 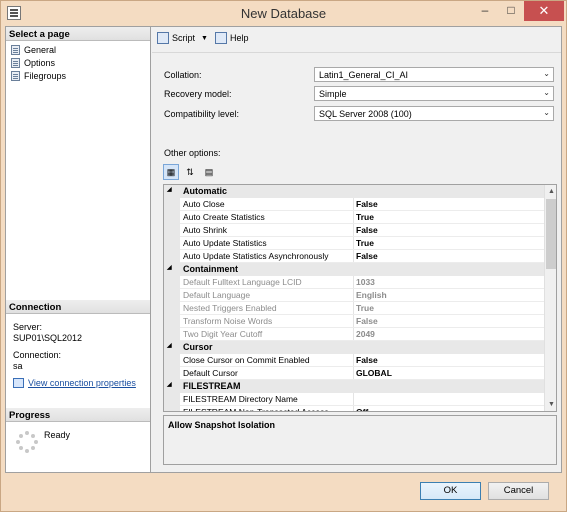 What do you see at coordinates (354, 386) in the screenshot?
I see `grid-category-row: ◢ FILESTREAM` at bounding box center [354, 386].